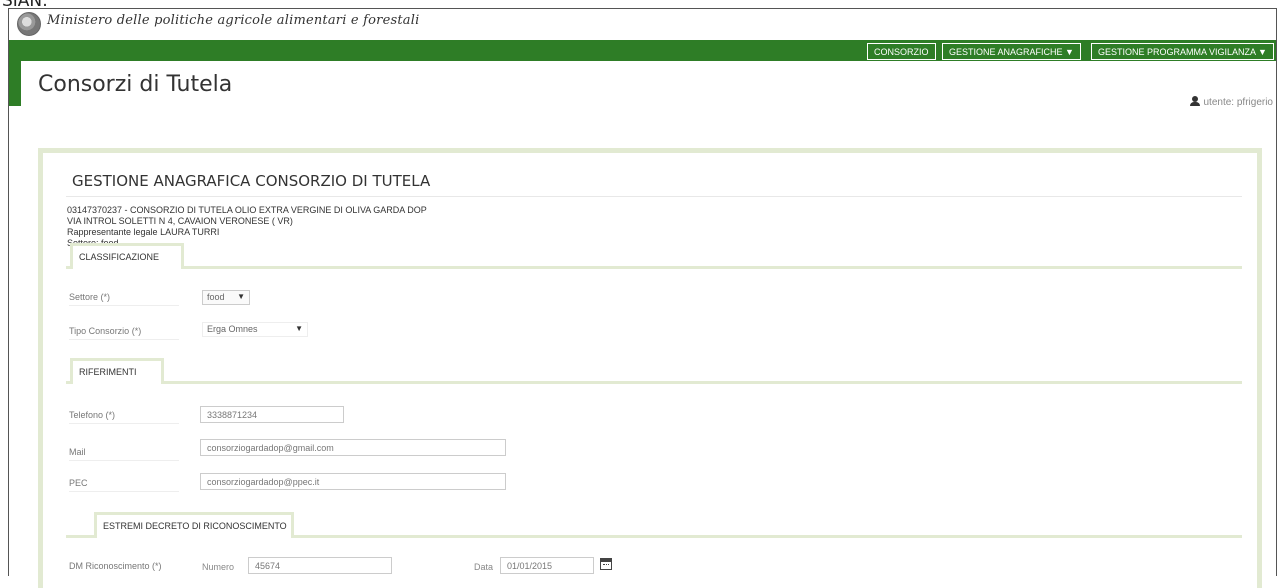  I want to click on user-label: utente: pfrigerio, so click(1238, 102).